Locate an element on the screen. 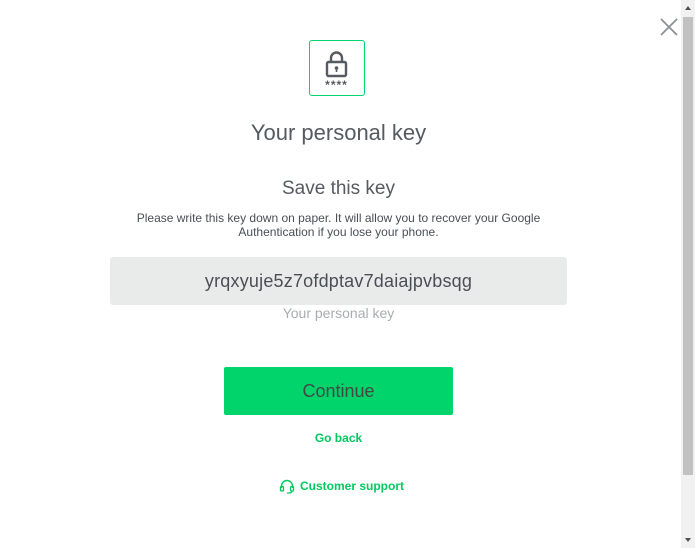 Image resolution: width=695 pixels, height=548 pixels. close-icon is located at coordinates (669, 27).